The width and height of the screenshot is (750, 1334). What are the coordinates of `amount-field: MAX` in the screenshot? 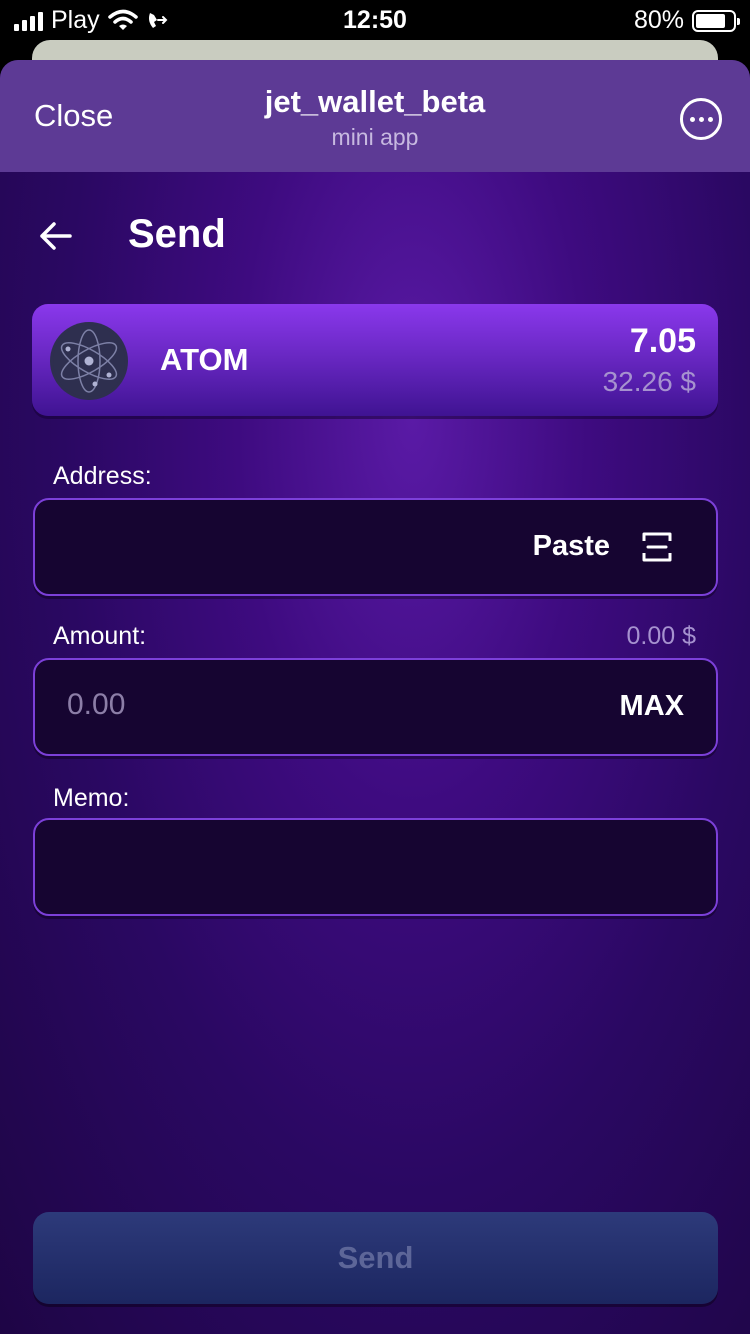 It's located at (375, 707).